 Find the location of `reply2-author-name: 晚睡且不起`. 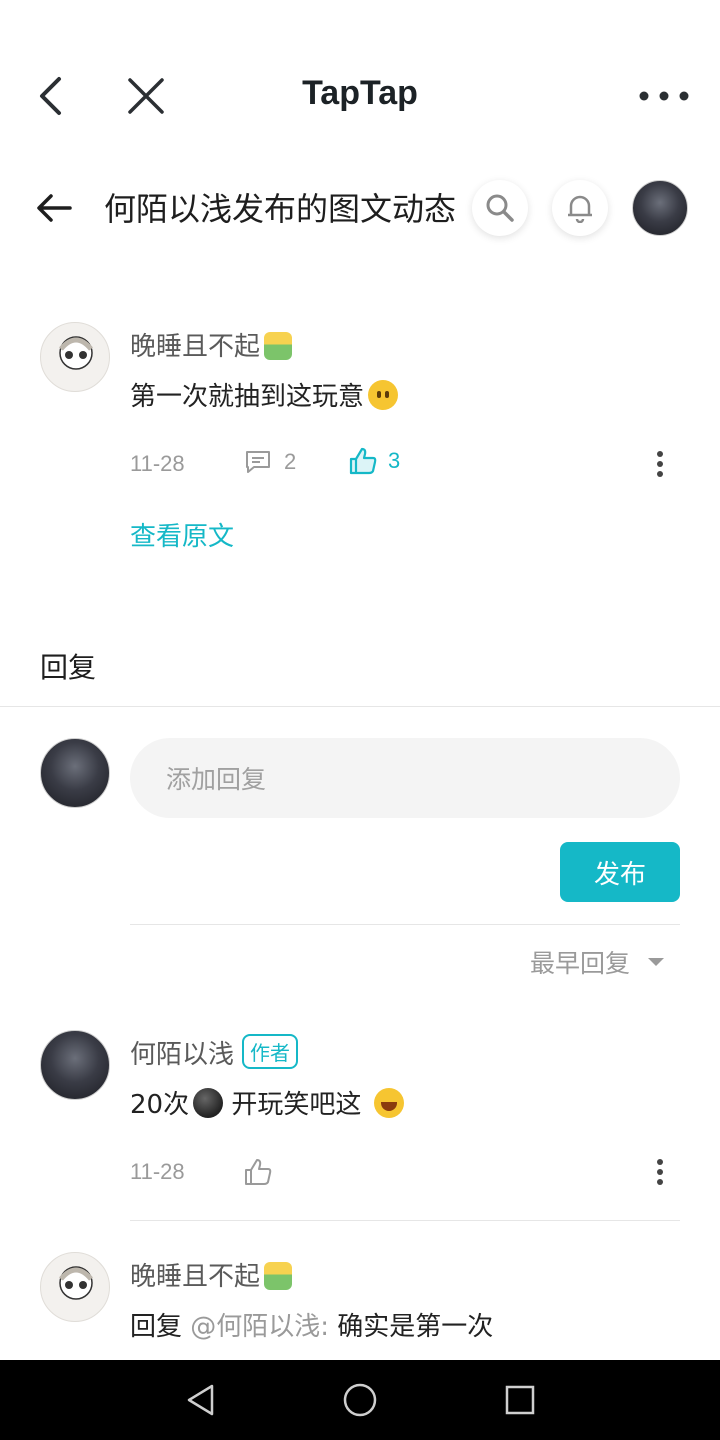

reply2-author-name: 晚睡且不起 is located at coordinates (211, 1274).